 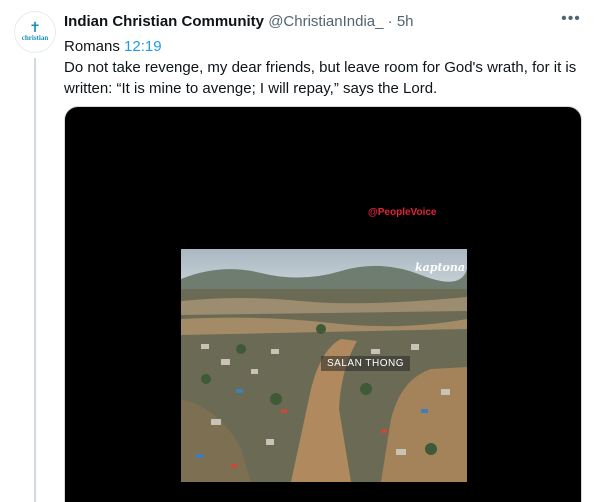 I want to click on avatar-brand-text: christian, so click(x=35, y=38).